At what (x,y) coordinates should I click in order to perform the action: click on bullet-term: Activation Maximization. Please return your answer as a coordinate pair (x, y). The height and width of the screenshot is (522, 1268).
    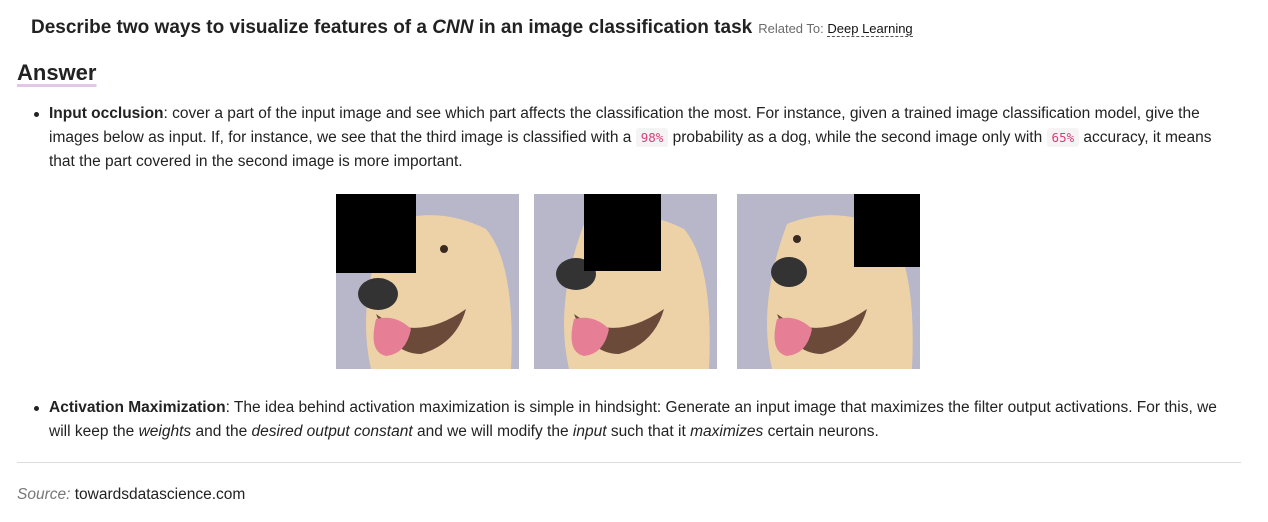
    Looking at the image, I should click on (137, 407).